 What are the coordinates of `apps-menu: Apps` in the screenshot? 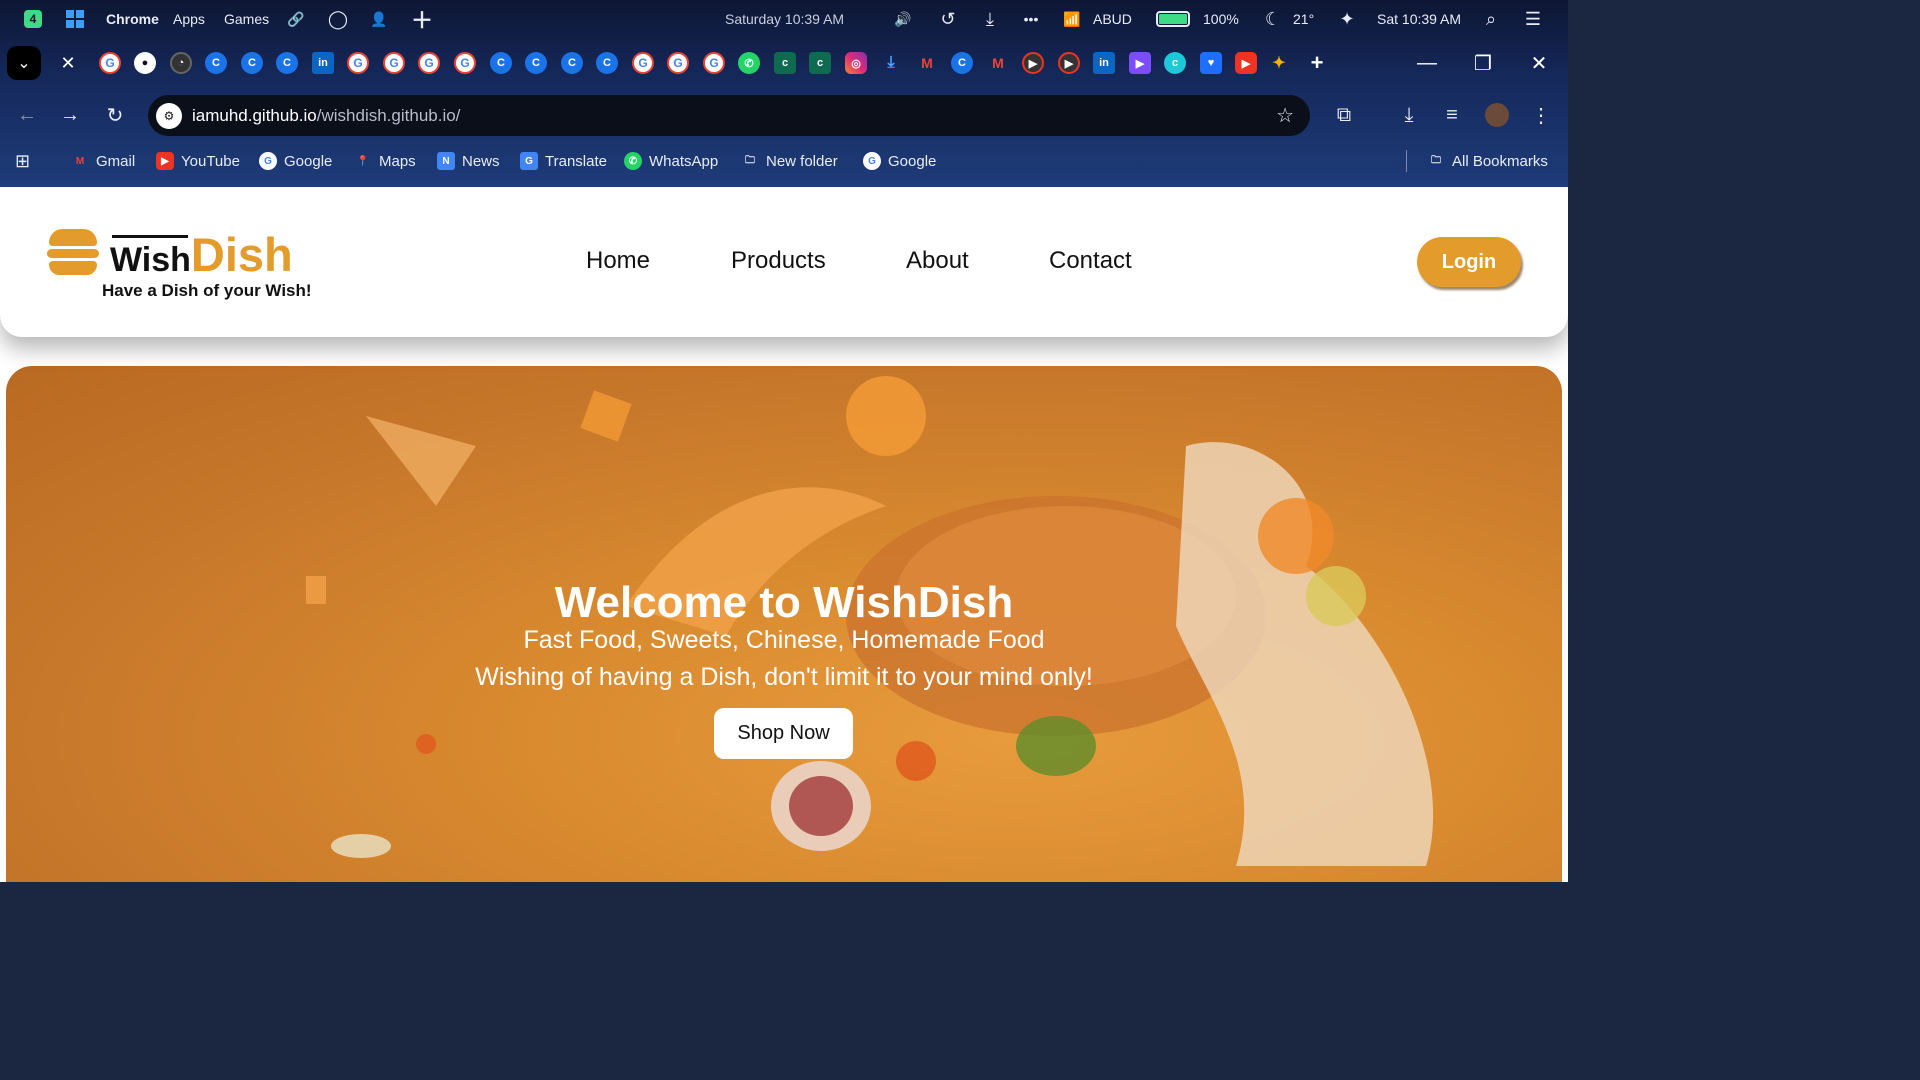 It's located at (189, 19).